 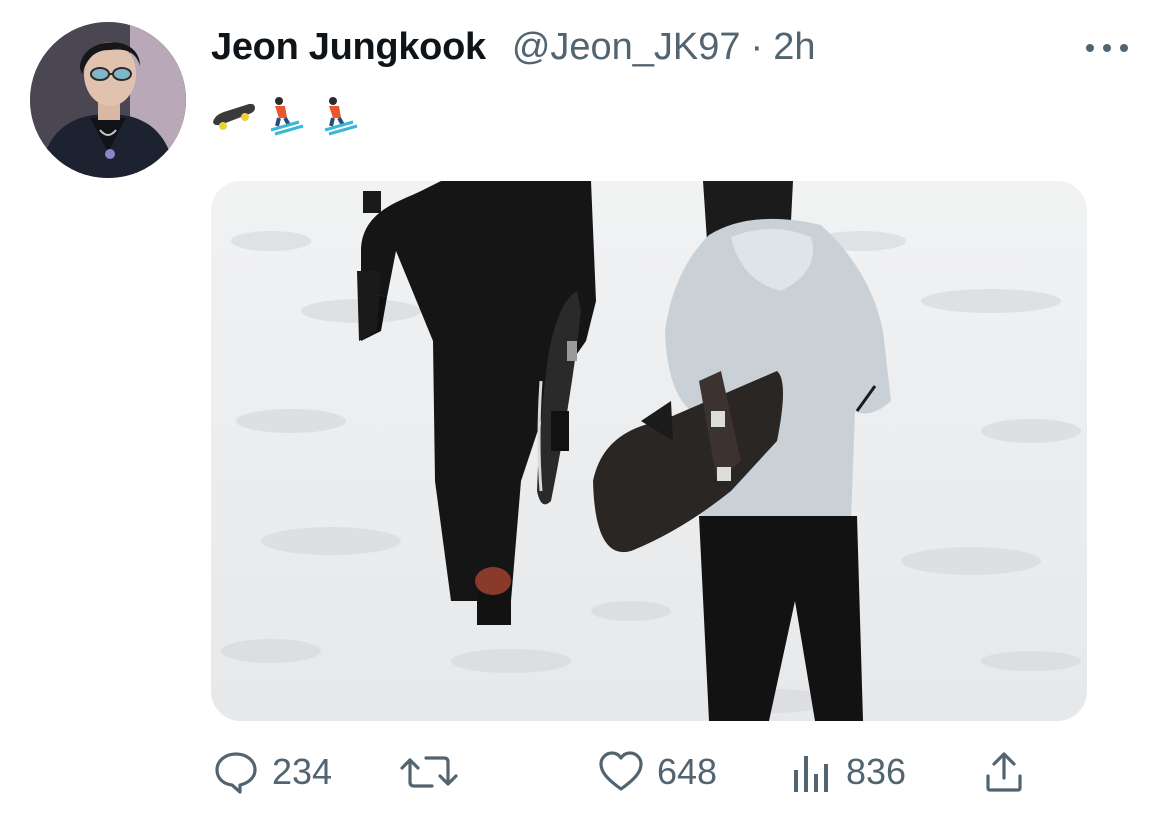 I want to click on share-button, so click(x=1004, y=772).